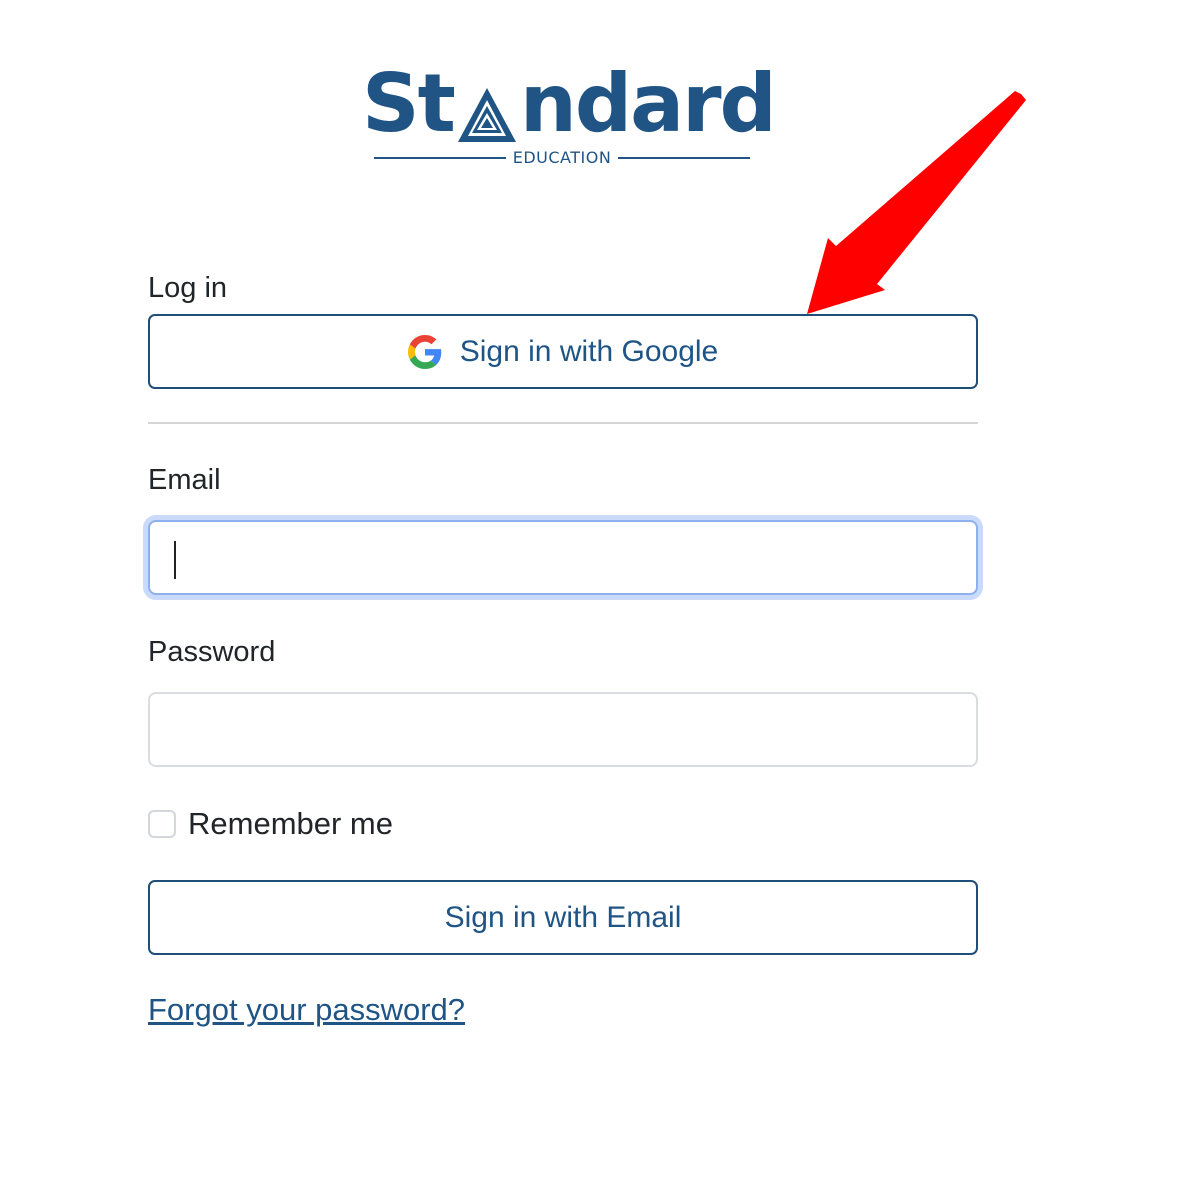 This screenshot has width=1204, height=1198. I want to click on logo-subtitle: EDUCATION, so click(562, 158).